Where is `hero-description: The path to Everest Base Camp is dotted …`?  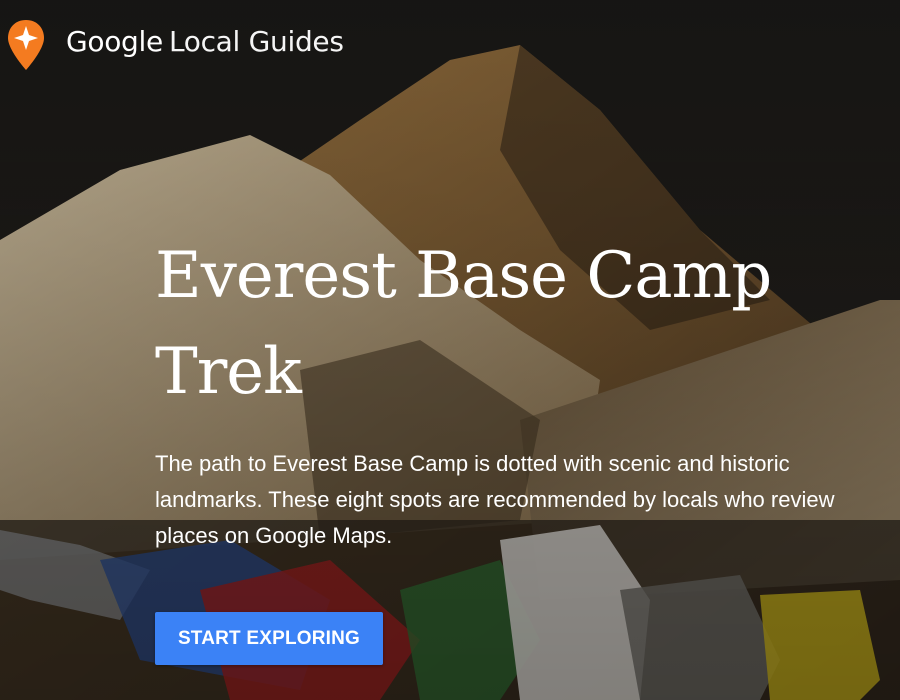
hero-description: The path to Everest Base Camp is dotted … is located at coordinates (495, 499).